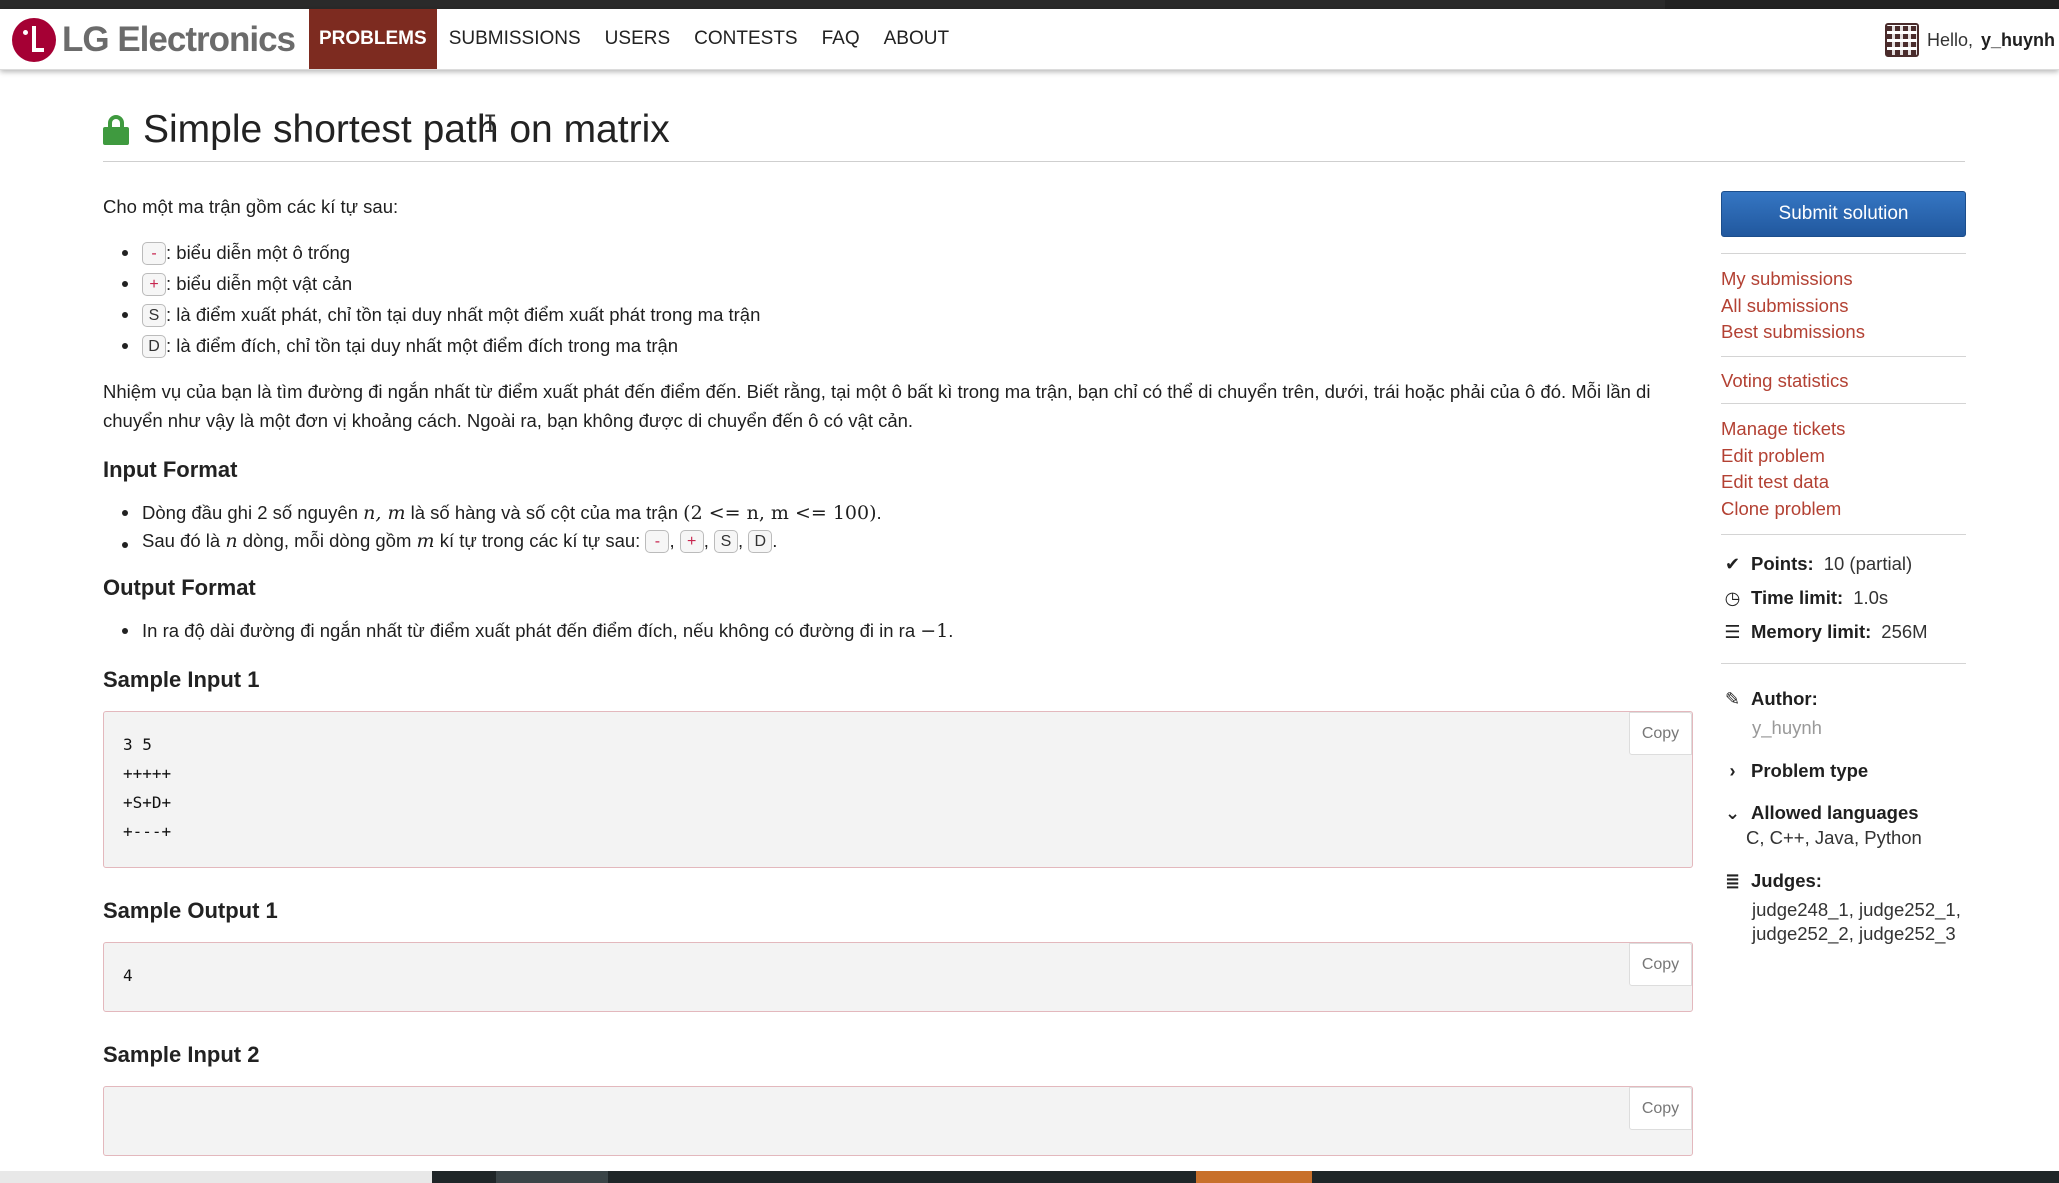 This screenshot has height=1183, width=2059. I want to click on list-item-text: : biểu diễn một vật cản, so click(259, 283).